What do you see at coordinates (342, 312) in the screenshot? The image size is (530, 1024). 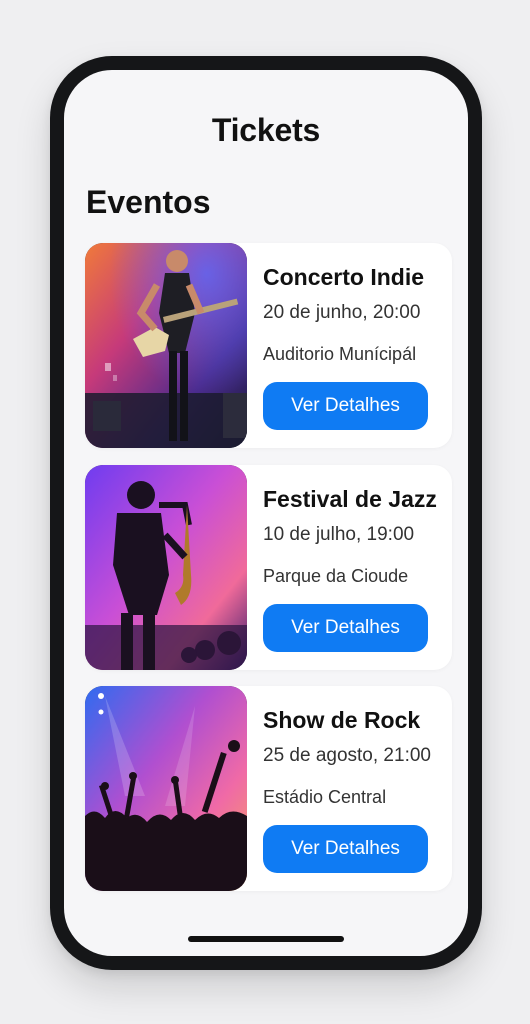 I see `event-date: 20 de junho, 20:00` at bounding box center [342, 312].